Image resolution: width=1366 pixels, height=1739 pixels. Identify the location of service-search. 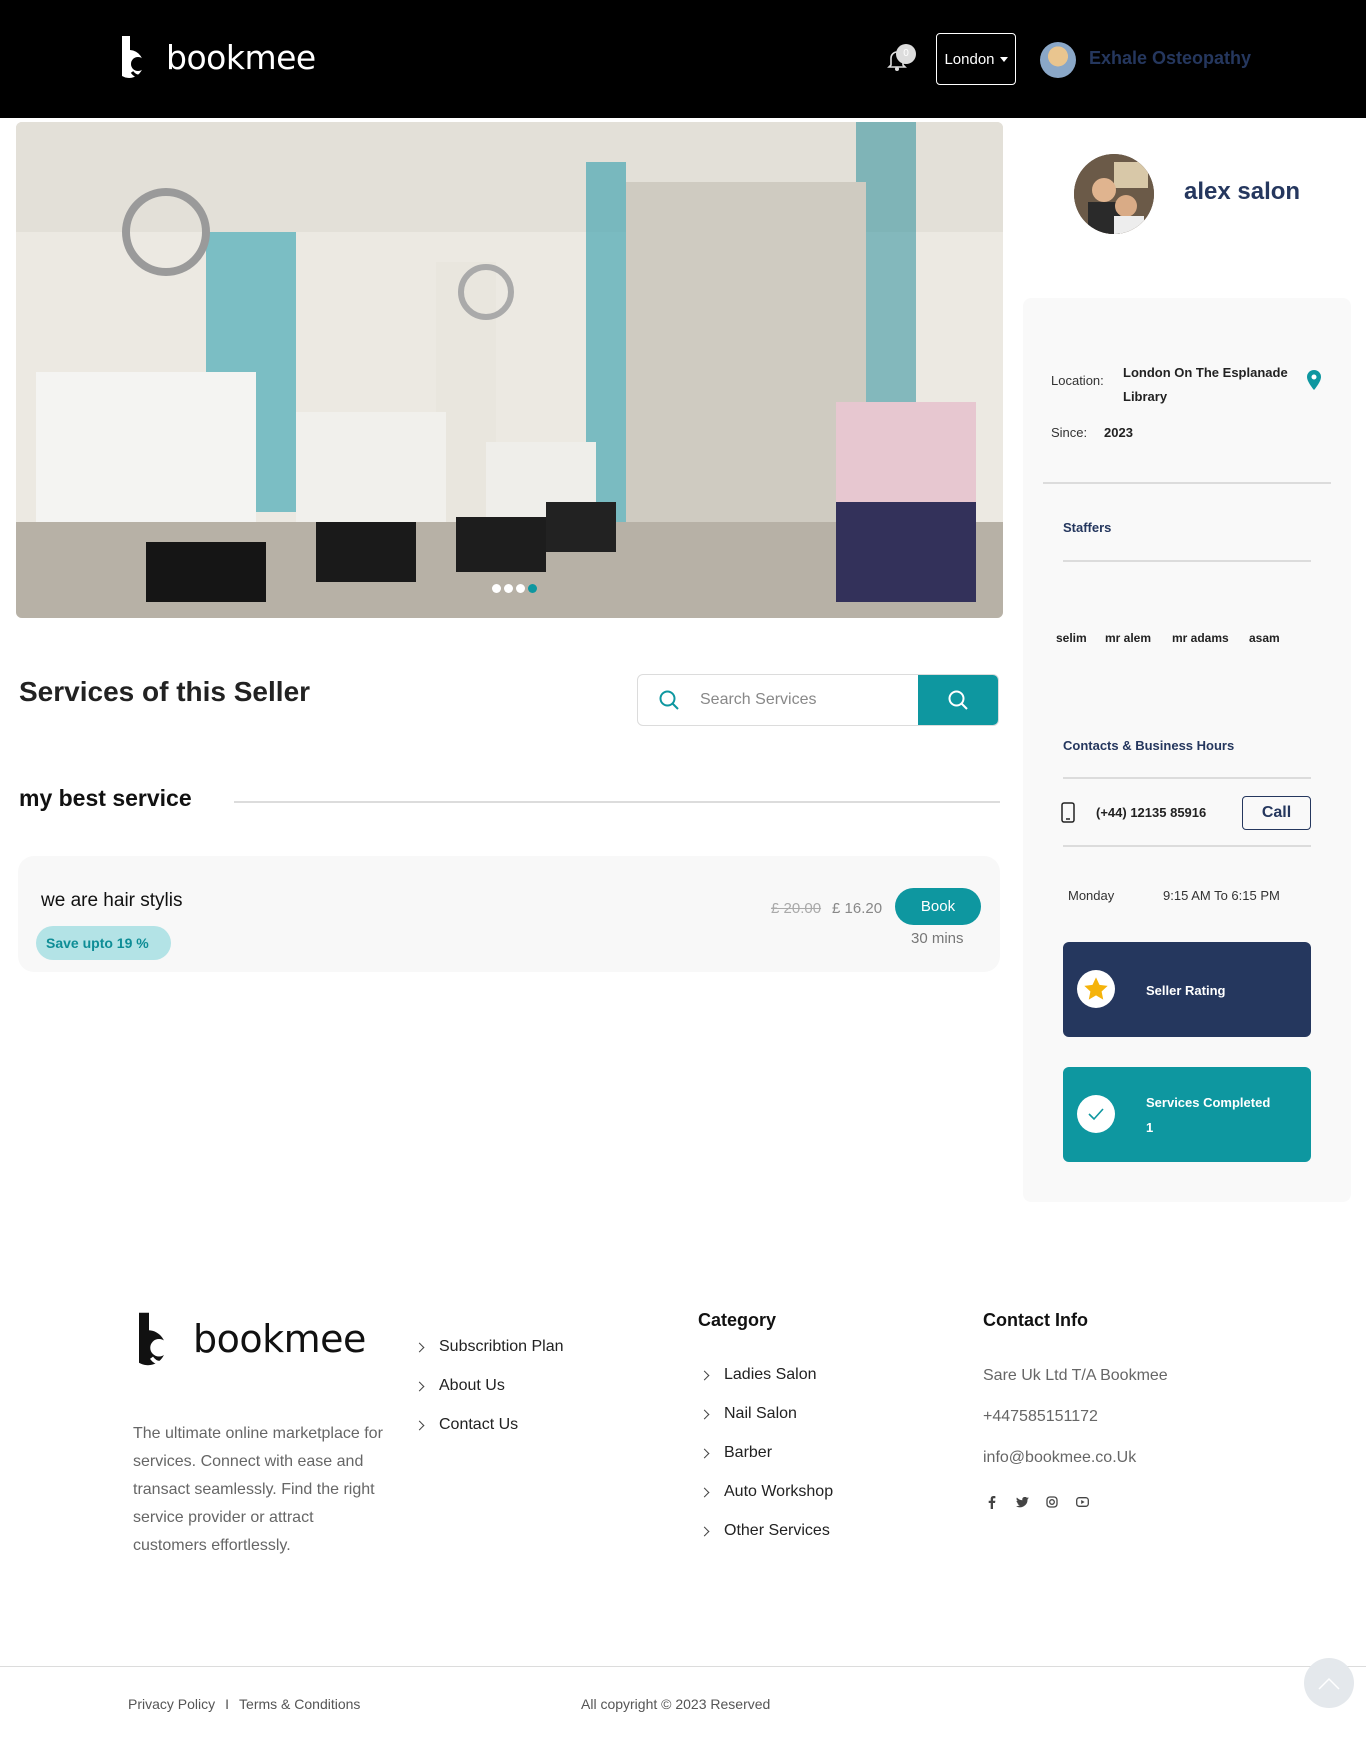
(818, 700).